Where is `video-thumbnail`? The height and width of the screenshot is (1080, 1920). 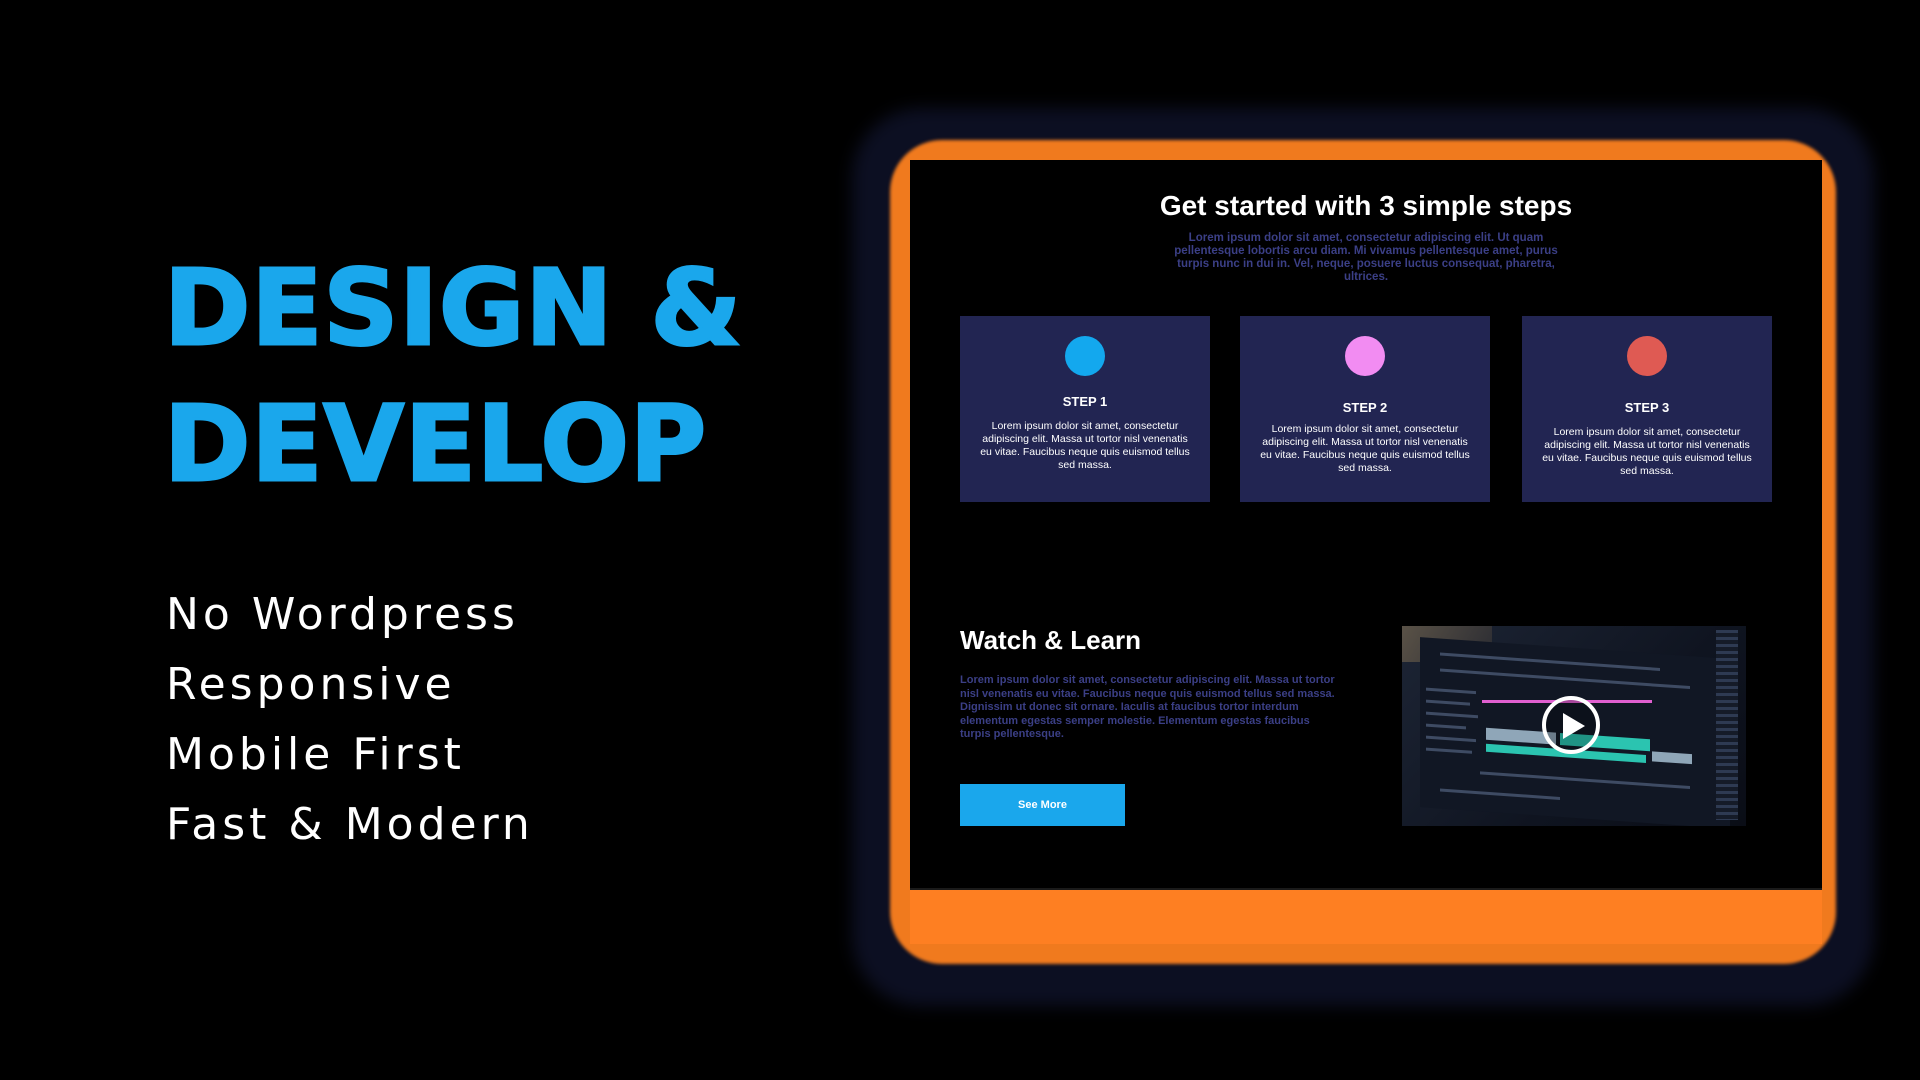 video-thumbnail is located at coordinates (1574, 726).